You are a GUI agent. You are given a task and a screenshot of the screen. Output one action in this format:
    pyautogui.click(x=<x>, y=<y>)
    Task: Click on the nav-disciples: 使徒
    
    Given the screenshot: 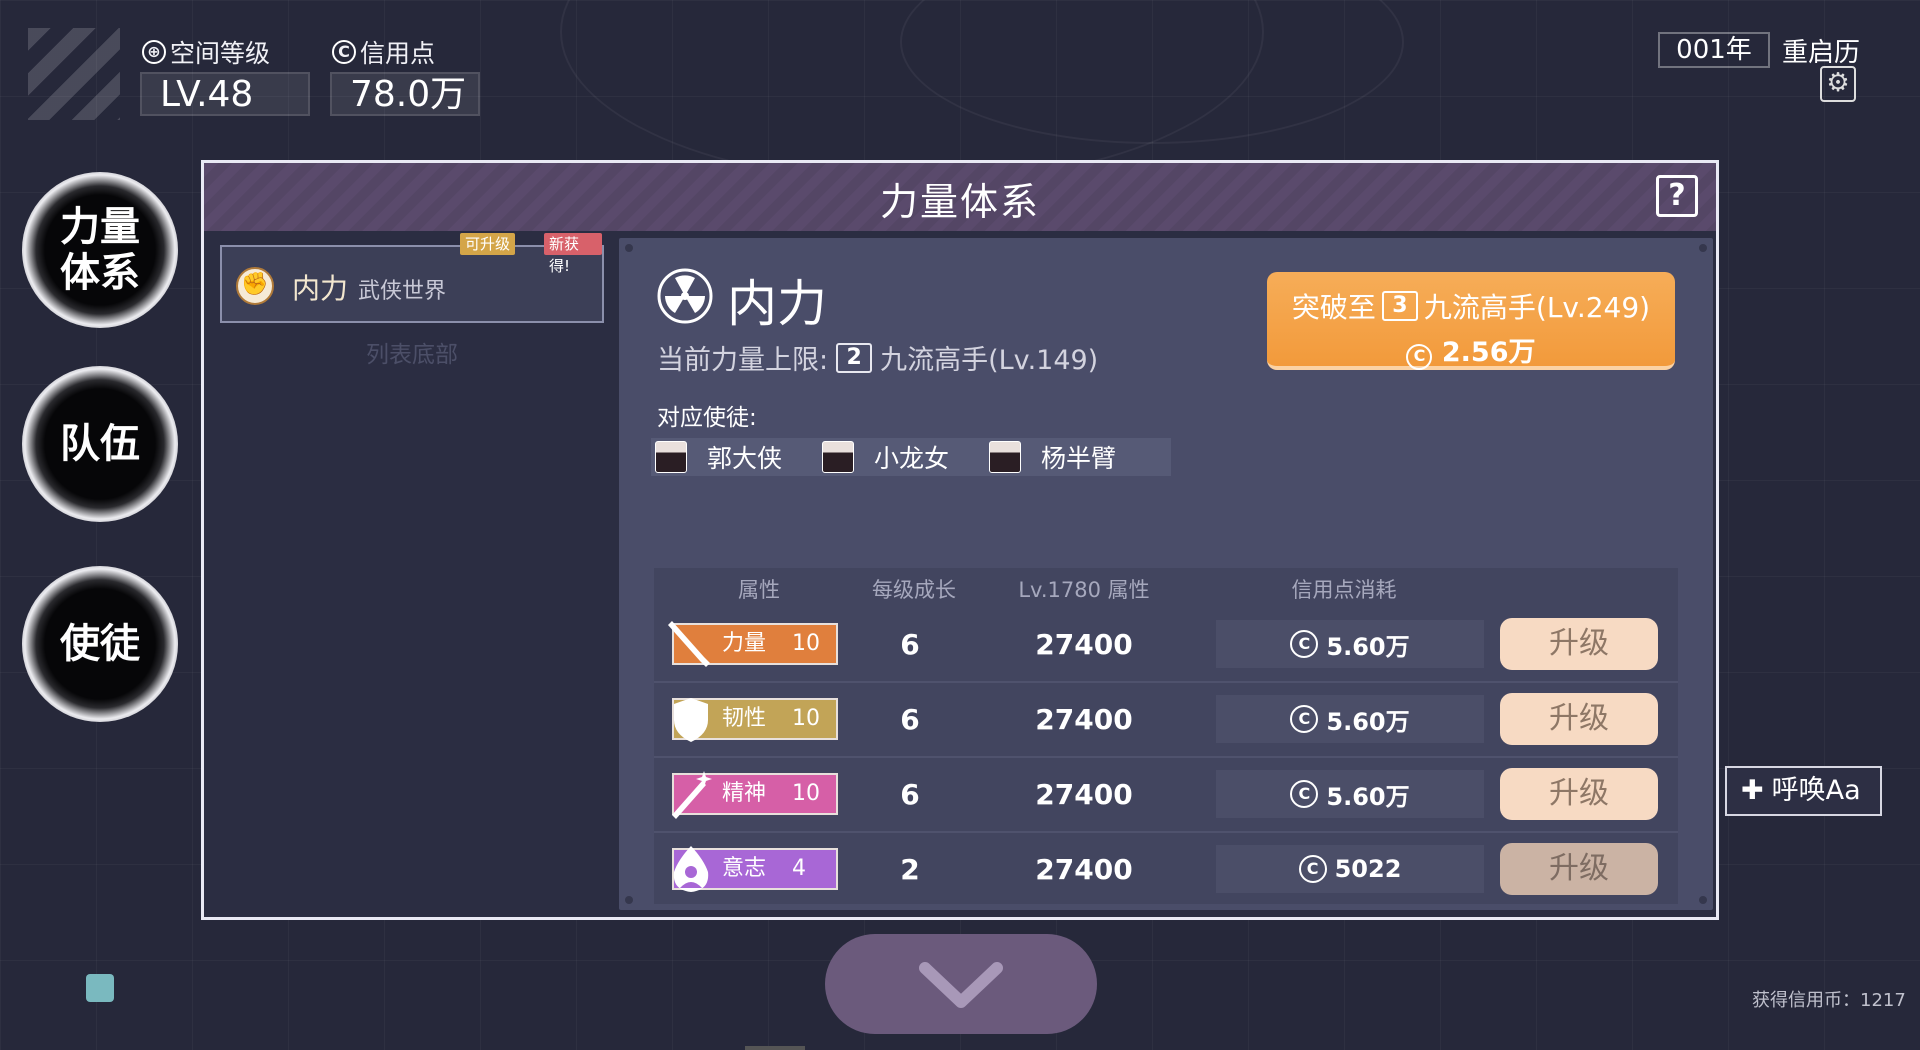 What is the action you would take?
    pyautogui.click(x=100, y=644)
    